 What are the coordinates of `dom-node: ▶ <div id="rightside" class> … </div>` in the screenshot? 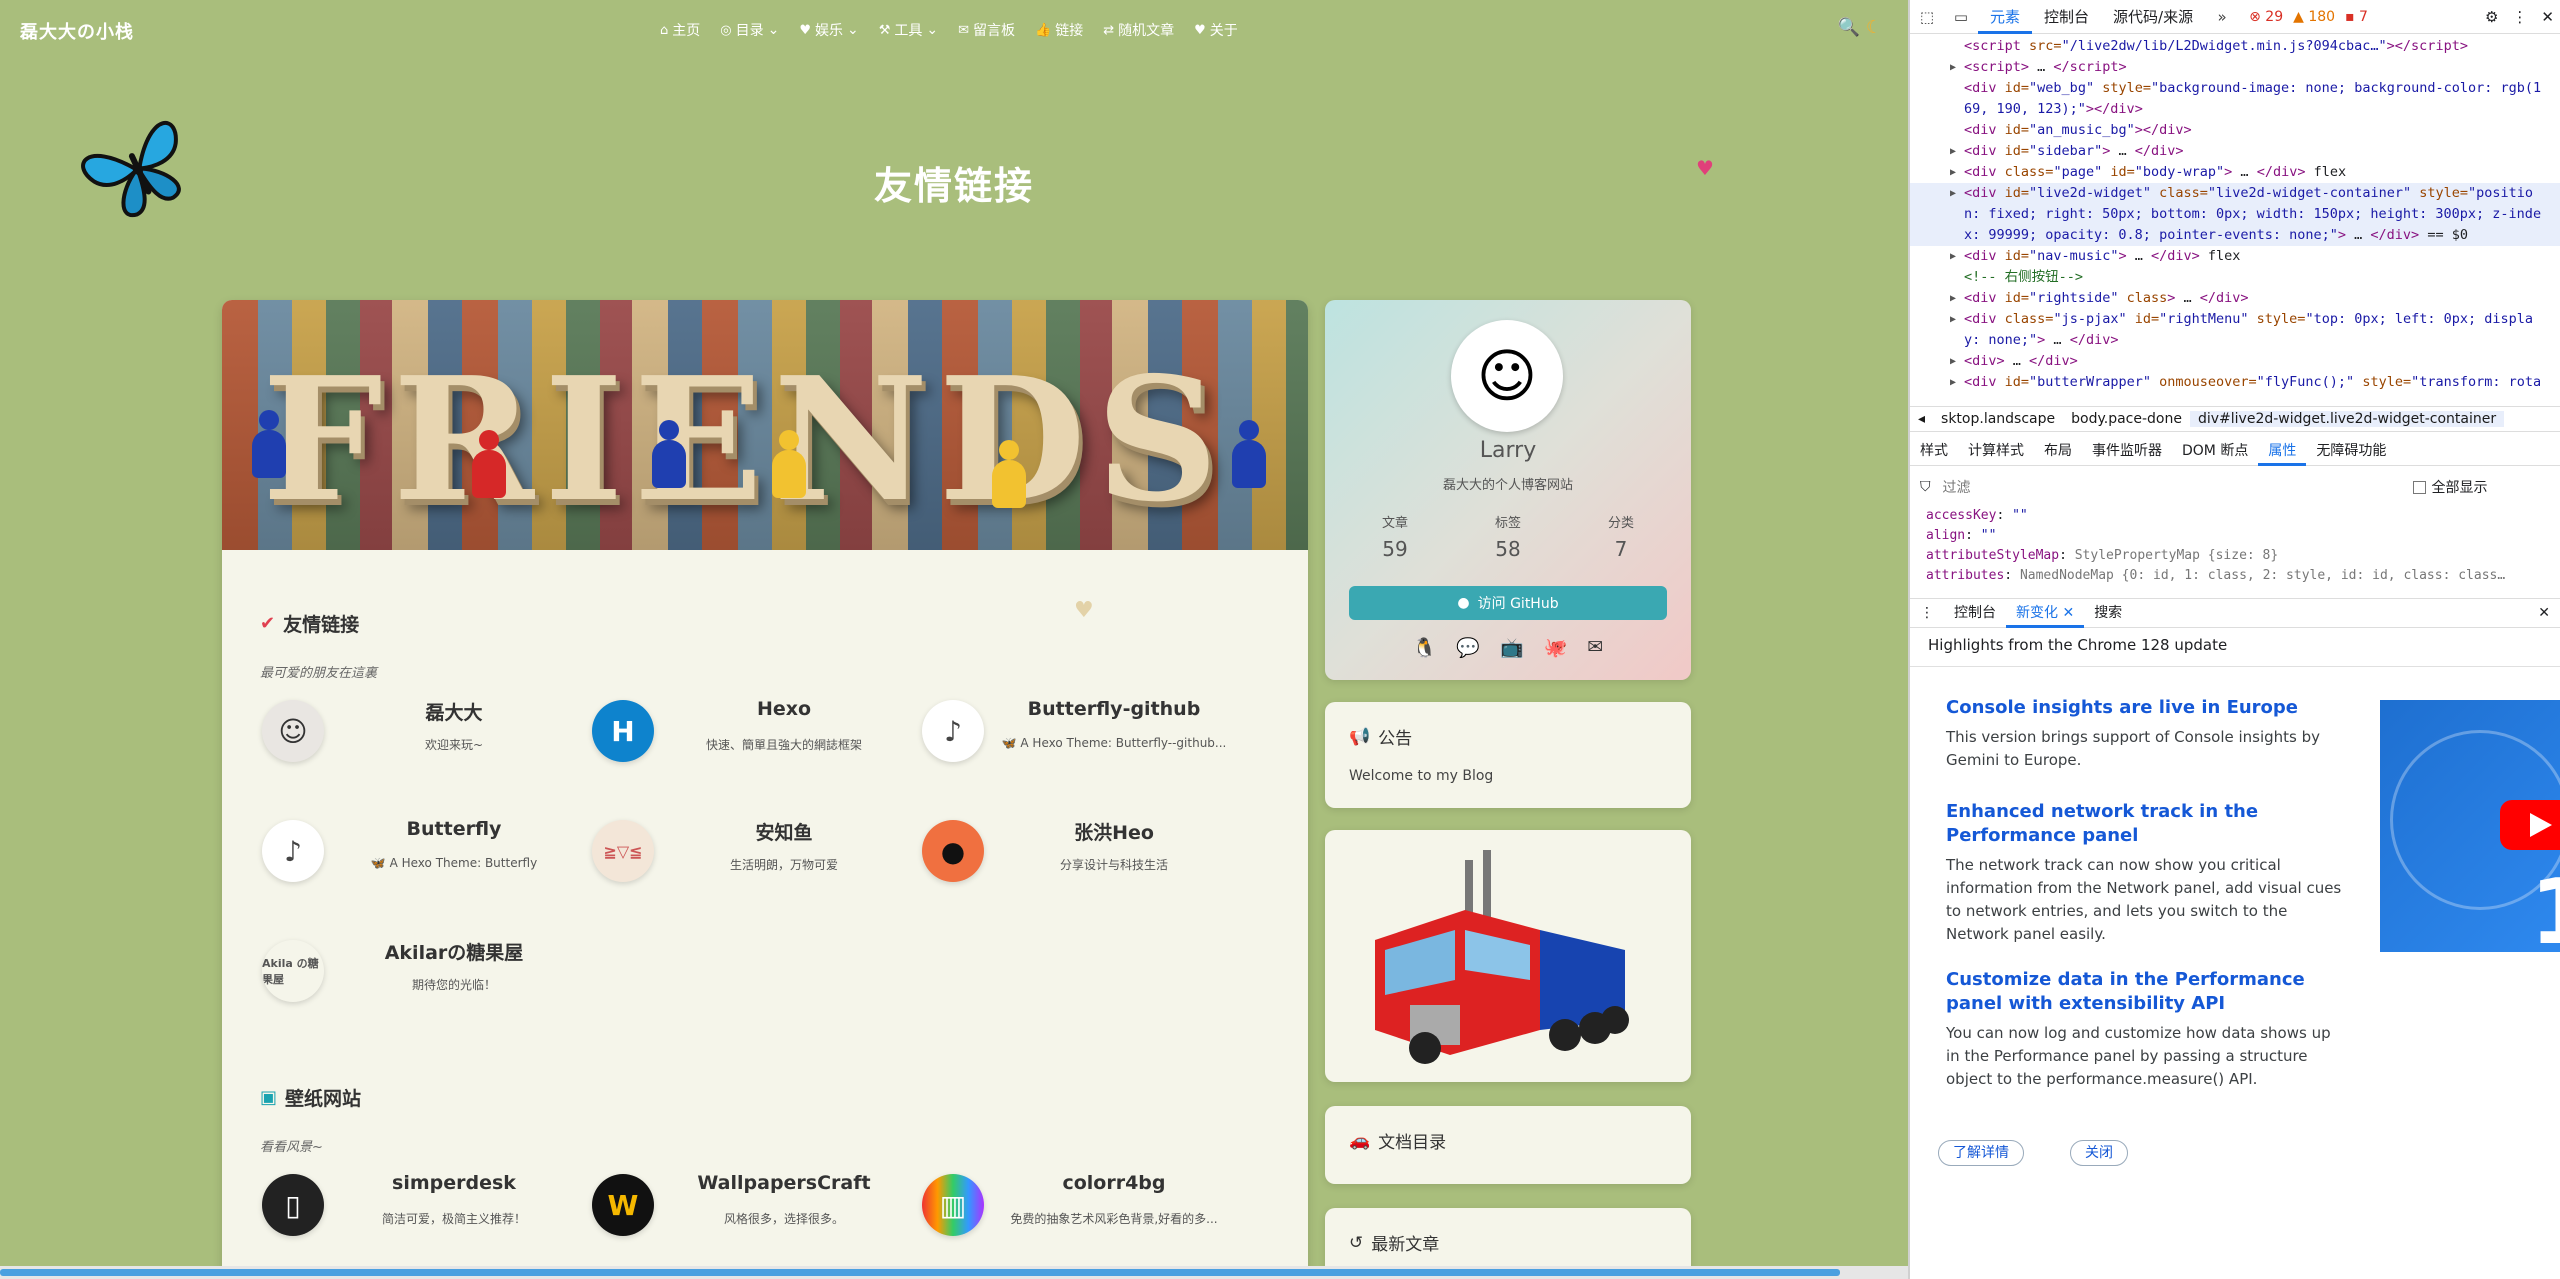 It's located at (2235, 298).